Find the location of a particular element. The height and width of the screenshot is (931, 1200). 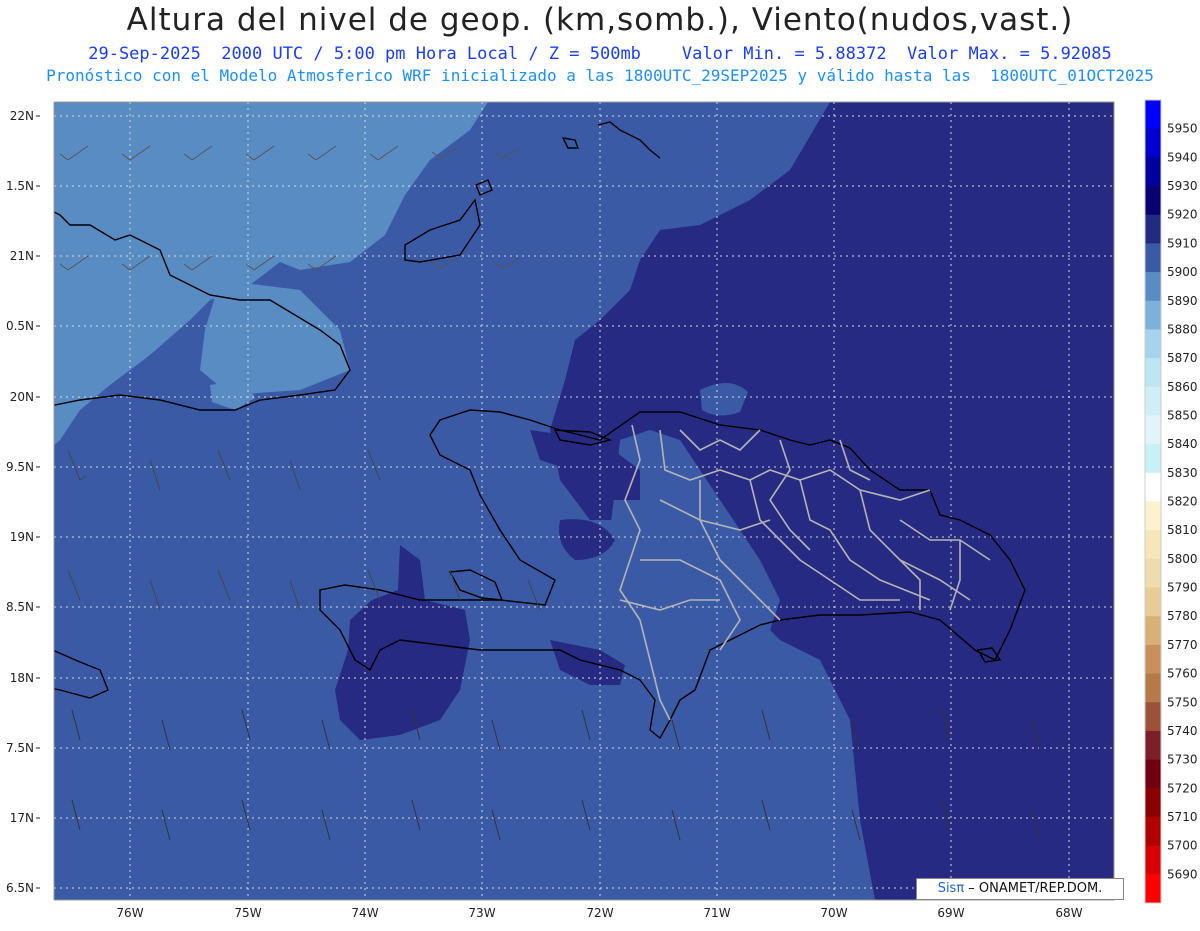

colorbar-label: 5780 is located at coordinates (1182, 616).